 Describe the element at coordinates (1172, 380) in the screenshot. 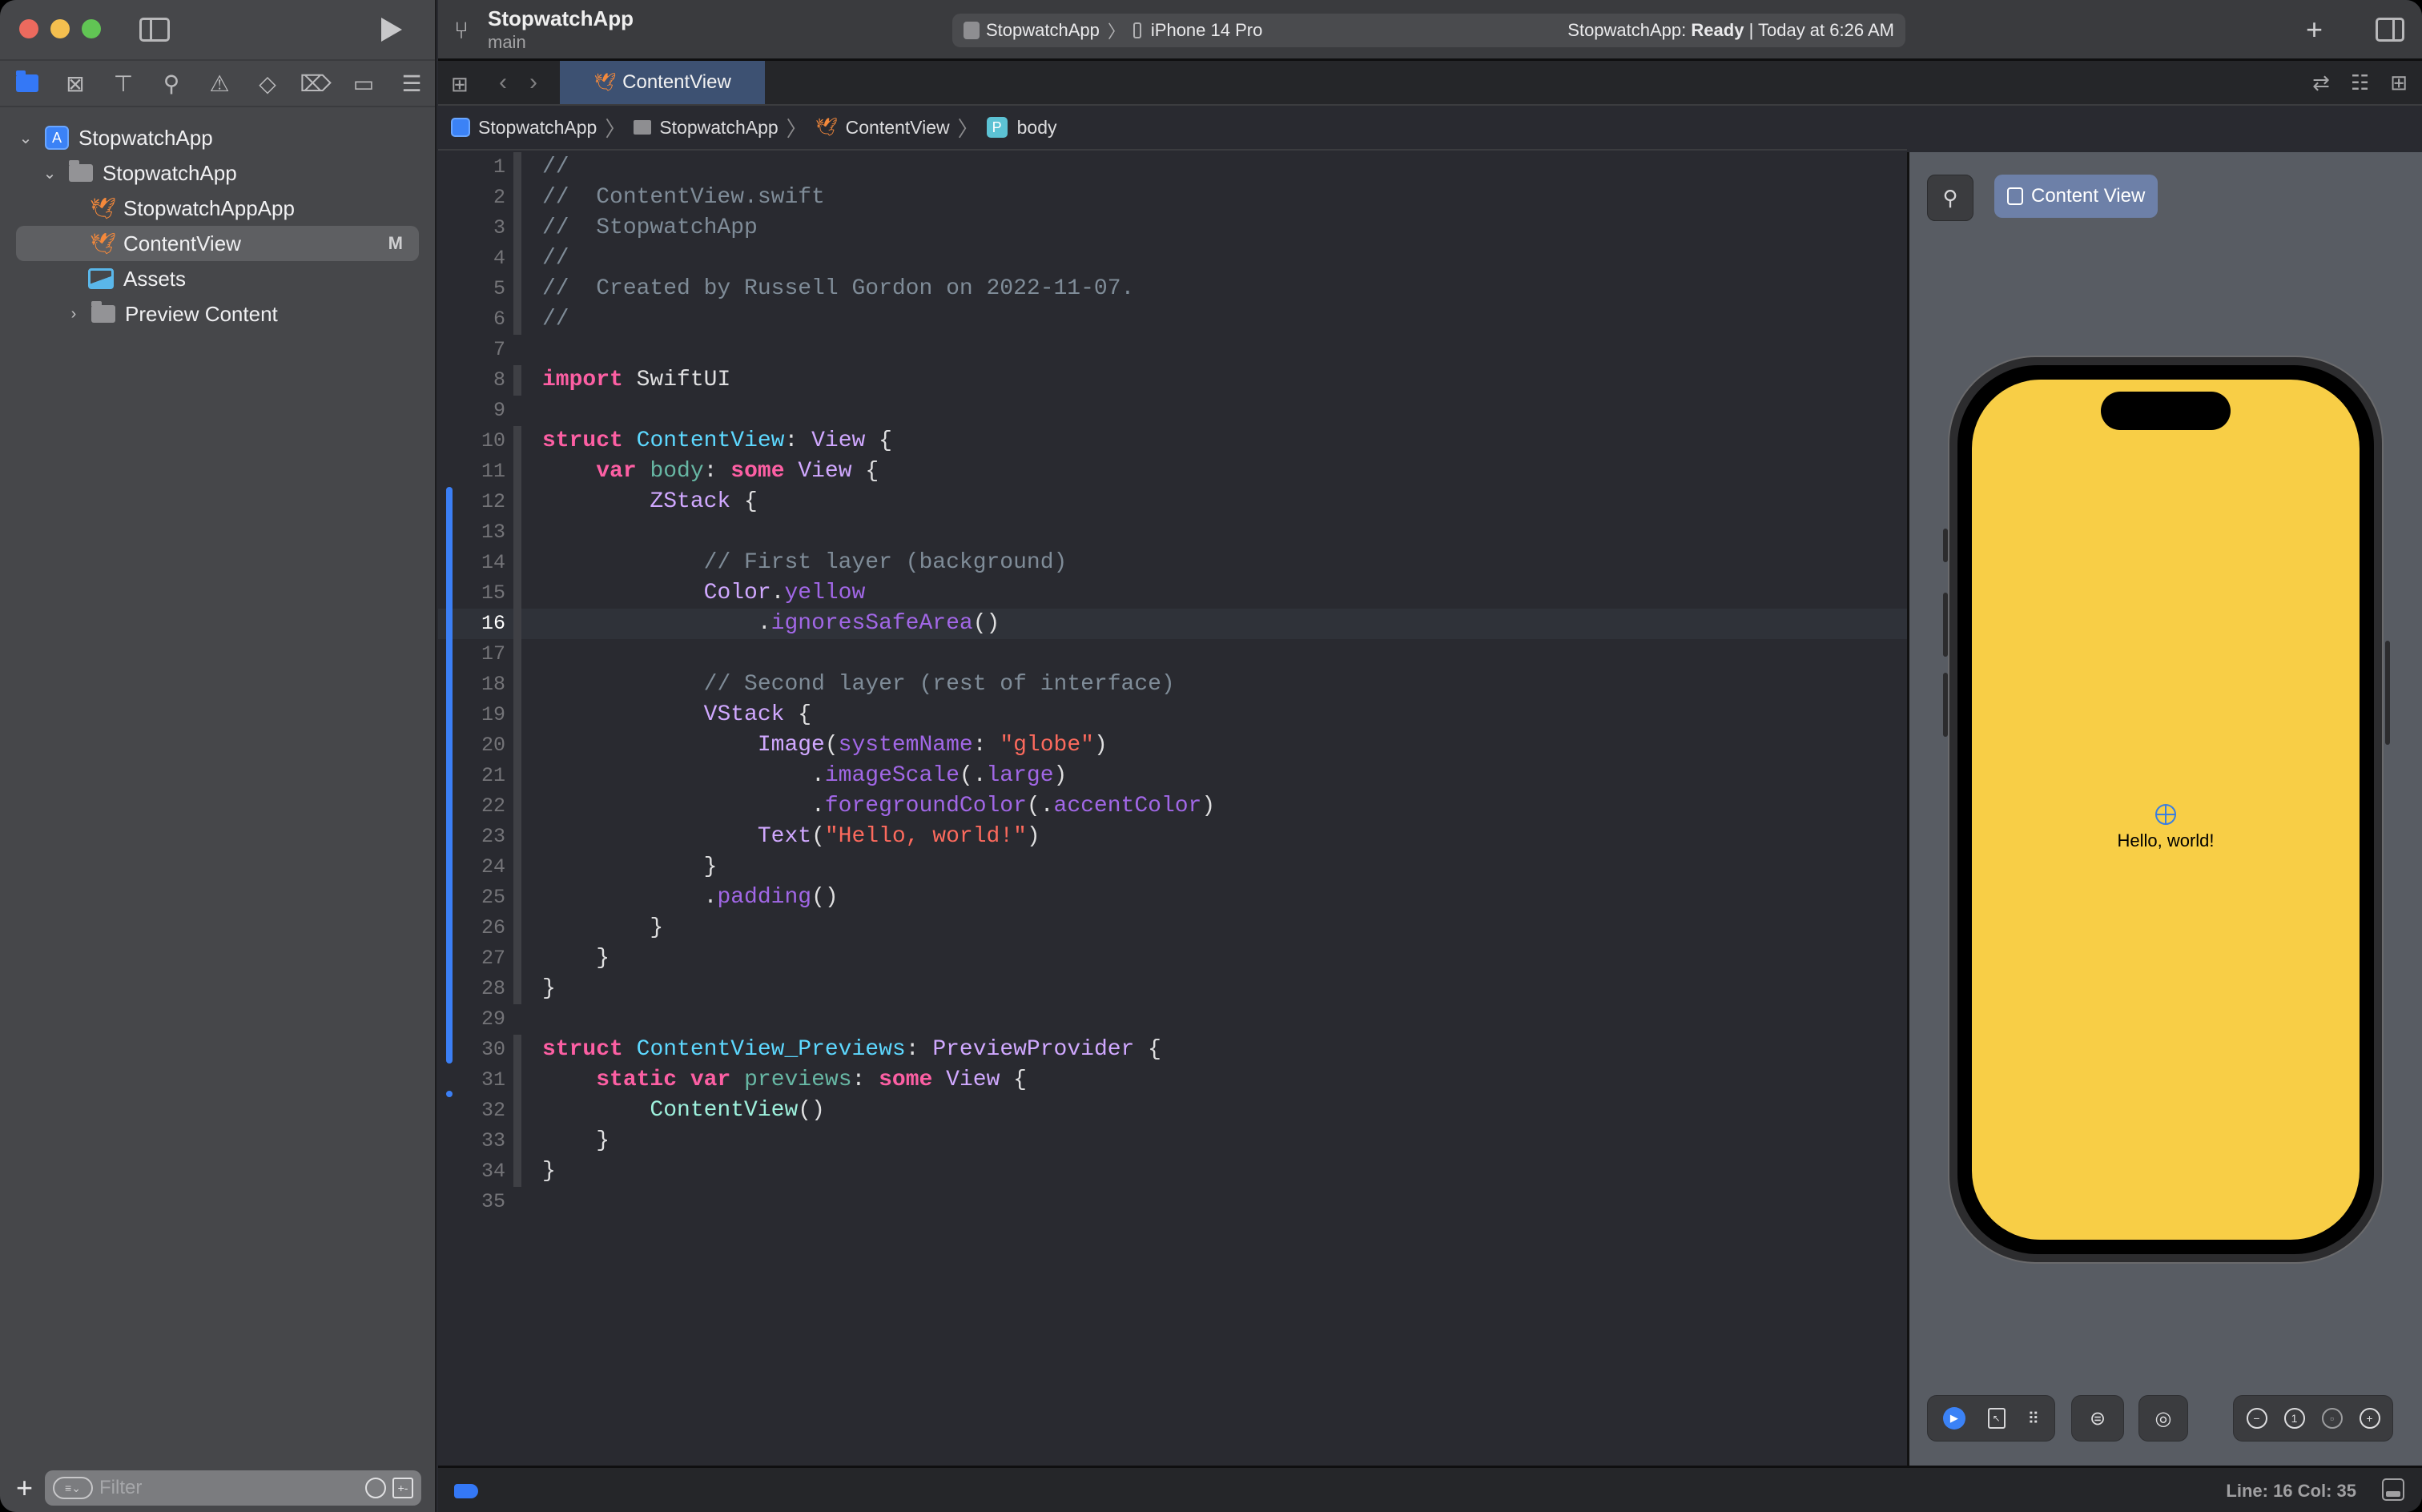

I see `code-line: 8 import SwiftUI` at that location.